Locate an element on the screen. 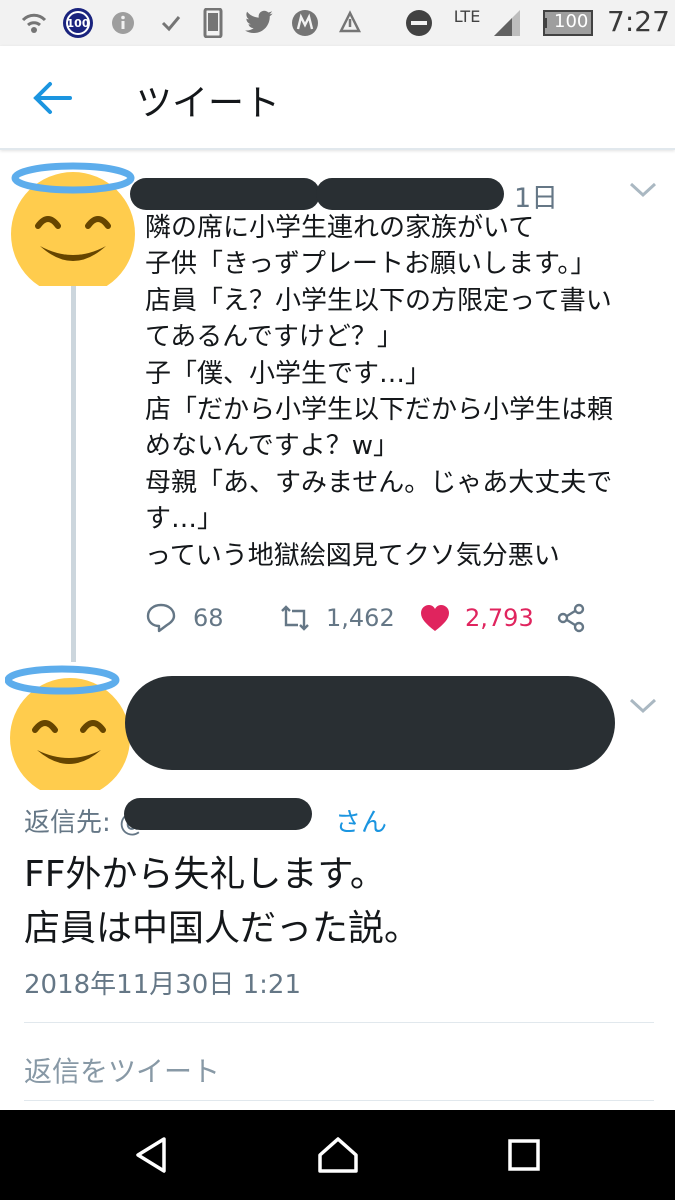 This screenshot has height=1200, width=675. tweet-line: 隣の席に小学生連れの家族がいて is located at coordinates (340, 228).